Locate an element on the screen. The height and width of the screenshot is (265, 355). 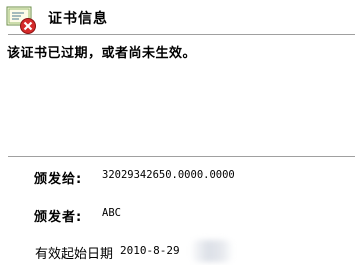
section-divider is located at coordinates (181, 156).